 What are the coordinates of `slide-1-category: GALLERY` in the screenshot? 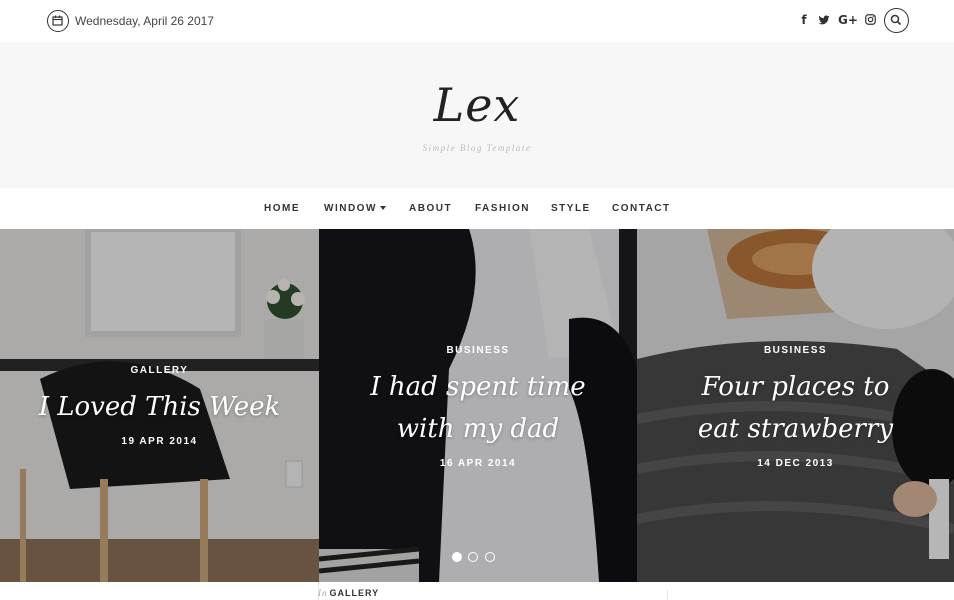 It's located at (159, 370).